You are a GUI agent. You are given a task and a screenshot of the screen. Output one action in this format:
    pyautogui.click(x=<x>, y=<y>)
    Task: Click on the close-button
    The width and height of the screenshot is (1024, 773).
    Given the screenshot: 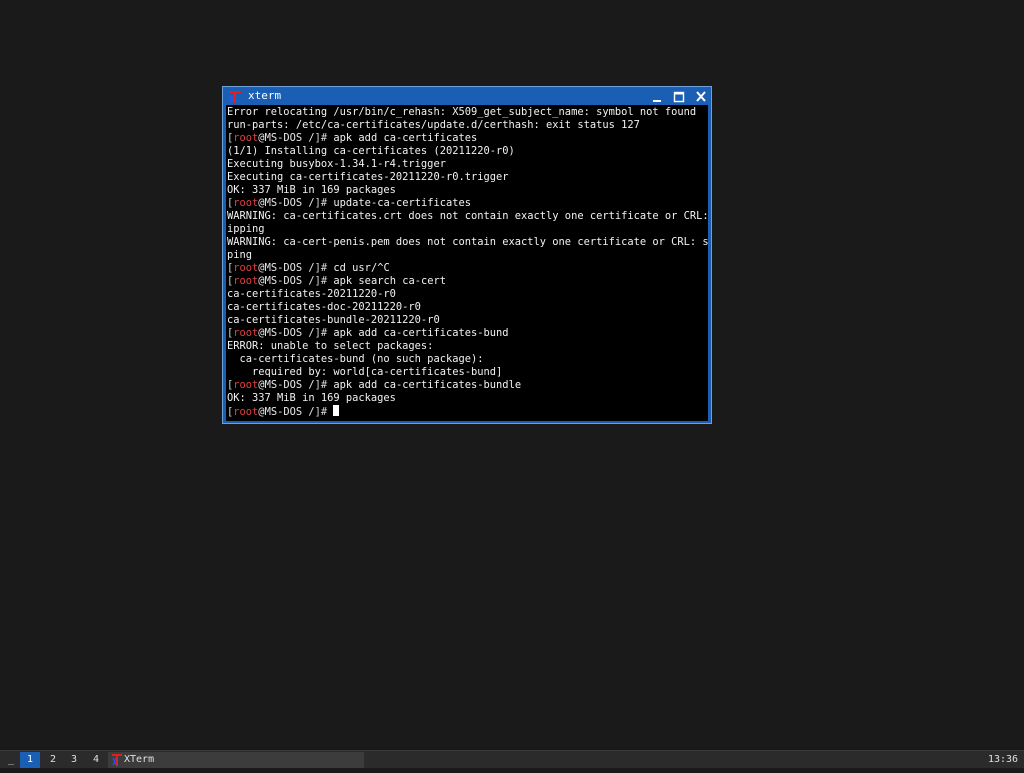 What is the action you would take?
    pyautogui.click(x=701, y=96)
    